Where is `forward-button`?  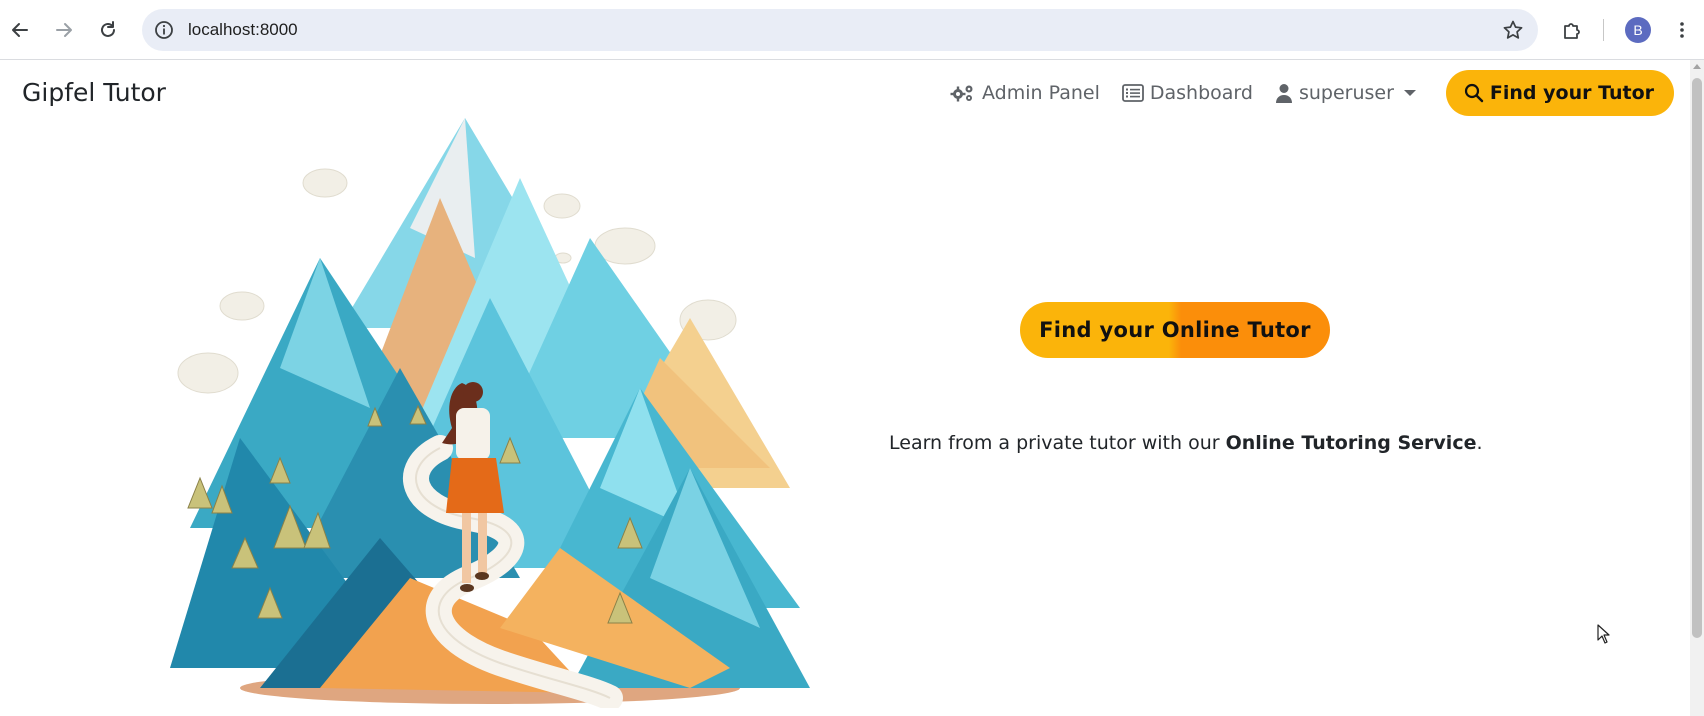
forward-button is located at coordinates (64, 30).